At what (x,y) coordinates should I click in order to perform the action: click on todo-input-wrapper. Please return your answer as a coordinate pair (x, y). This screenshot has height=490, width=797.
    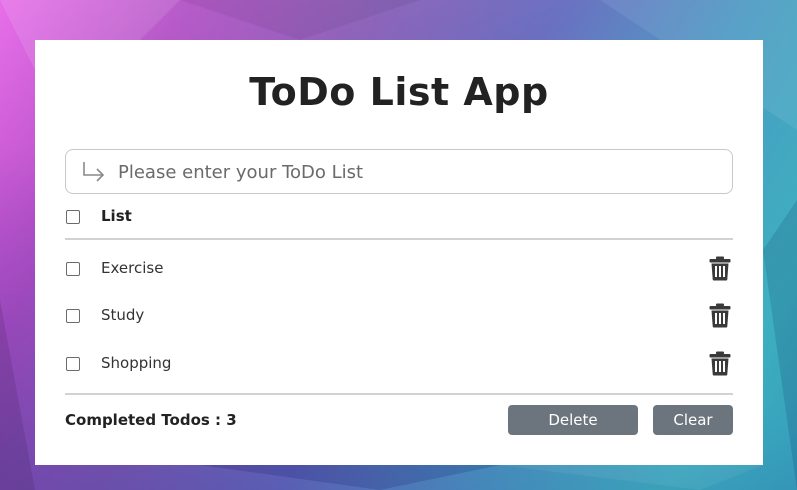
    Looking at the image, I should click on (399, 171).